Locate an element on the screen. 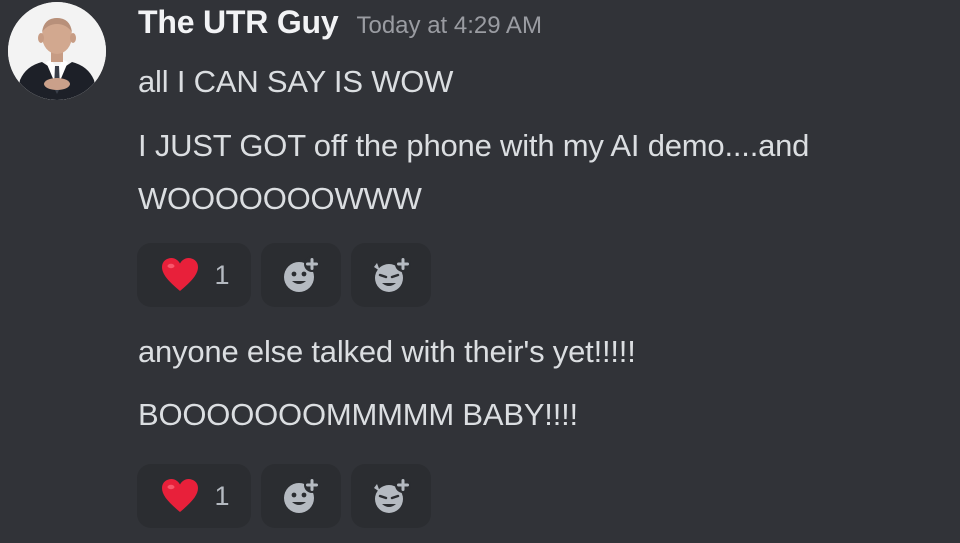 This screenshot has height=543, width=960. timestamp: Today at 4:29 AM is located at coordinates (448, 26).